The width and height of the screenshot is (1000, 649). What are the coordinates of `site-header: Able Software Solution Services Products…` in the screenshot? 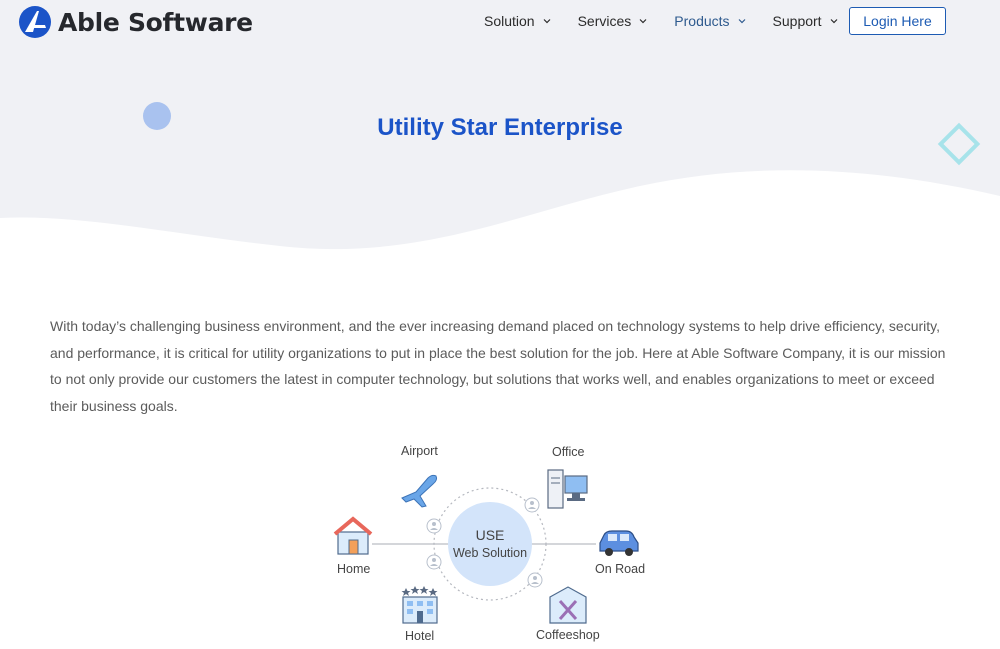 It's located at (500, 22).